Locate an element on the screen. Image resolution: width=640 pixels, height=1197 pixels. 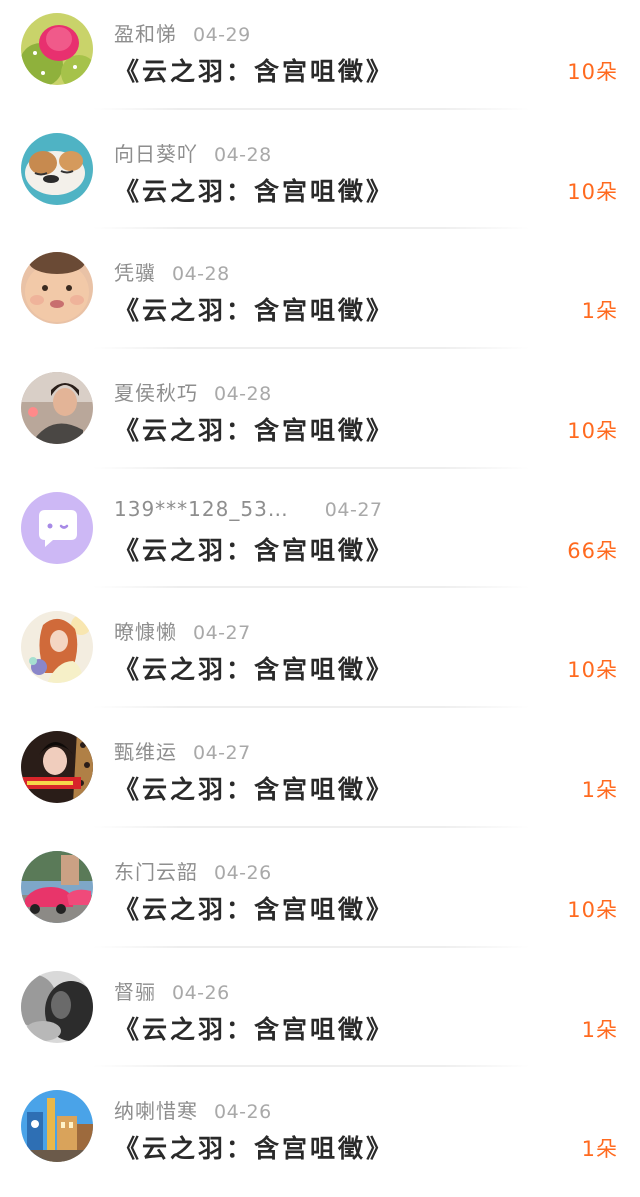
list-item: 向日葵吖 04-28 《云之羽：含宫咀徵》 10朵 is located at coordinates (320, 180).